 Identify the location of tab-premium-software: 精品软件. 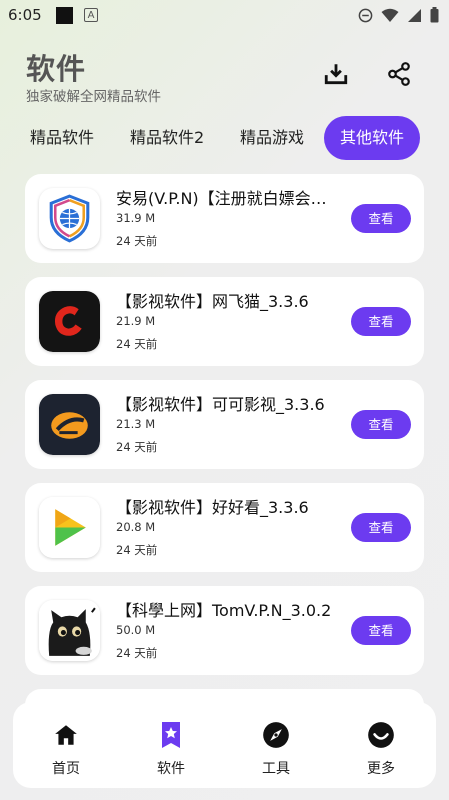
(62, 138).